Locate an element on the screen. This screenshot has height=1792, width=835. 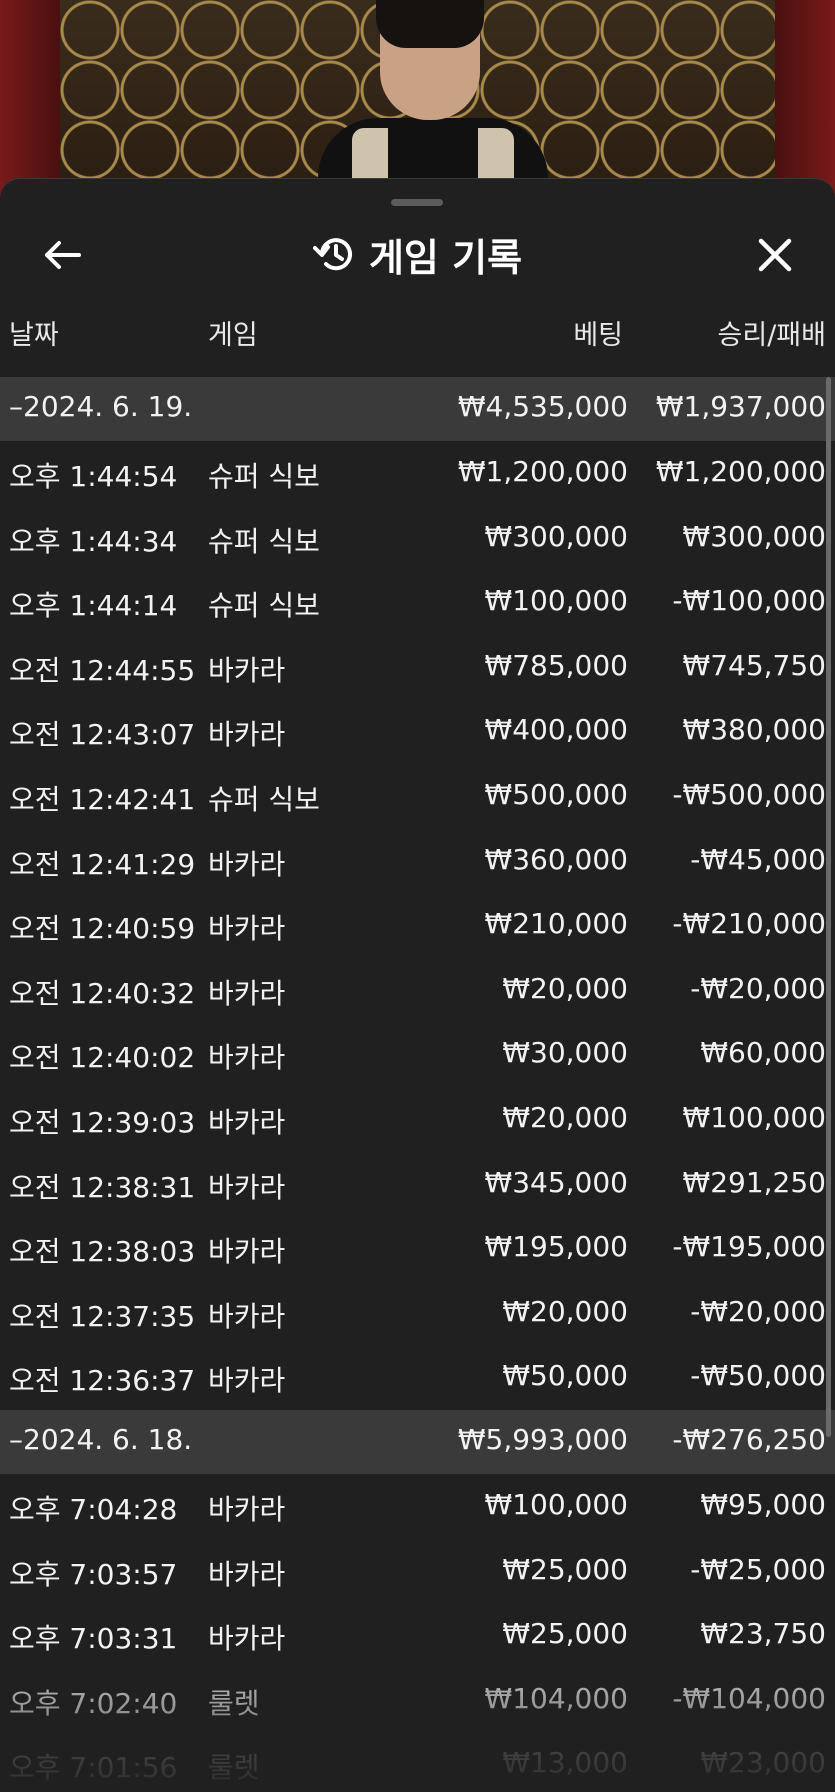
row-time: 오후 7:01:56 is located at coordinates (93, 1768).